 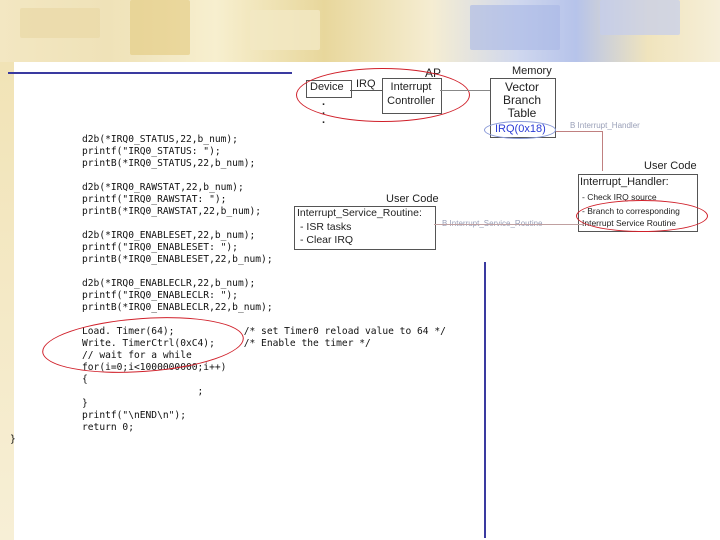 I want to click on interrupt-handler-label: Interrupt_Handler:, so click(x=624, y=182).